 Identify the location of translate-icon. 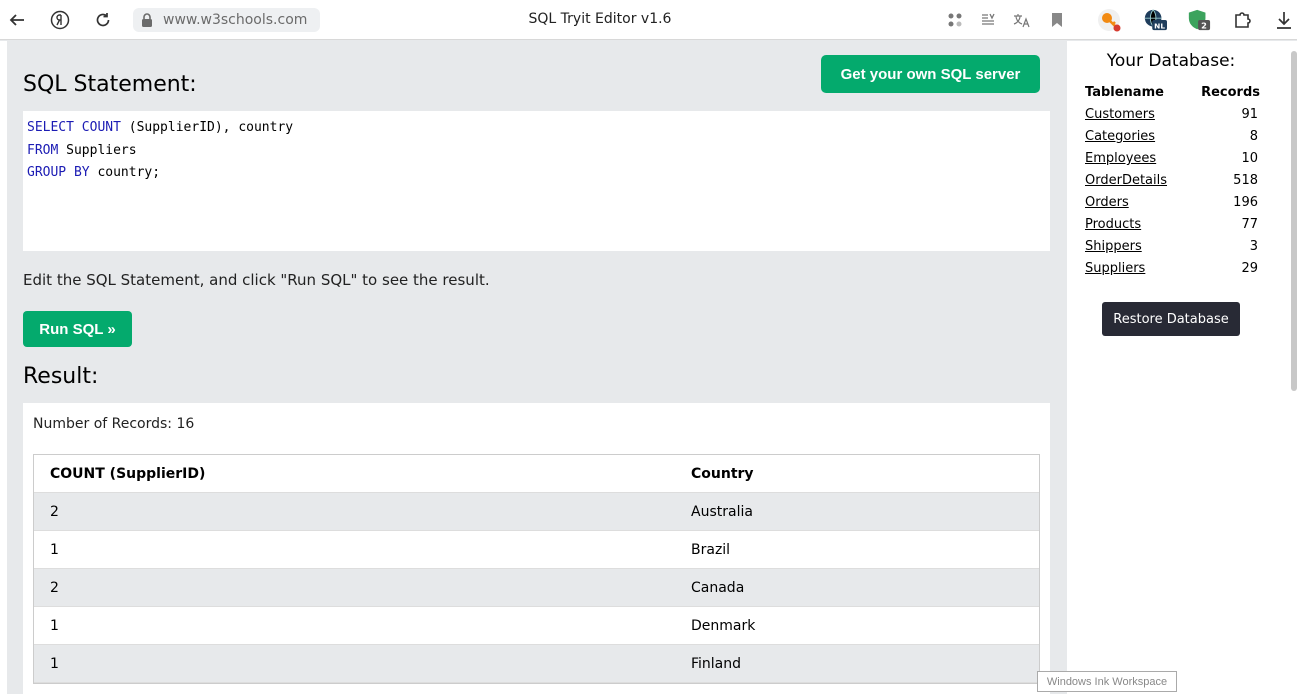
(1022, 20).